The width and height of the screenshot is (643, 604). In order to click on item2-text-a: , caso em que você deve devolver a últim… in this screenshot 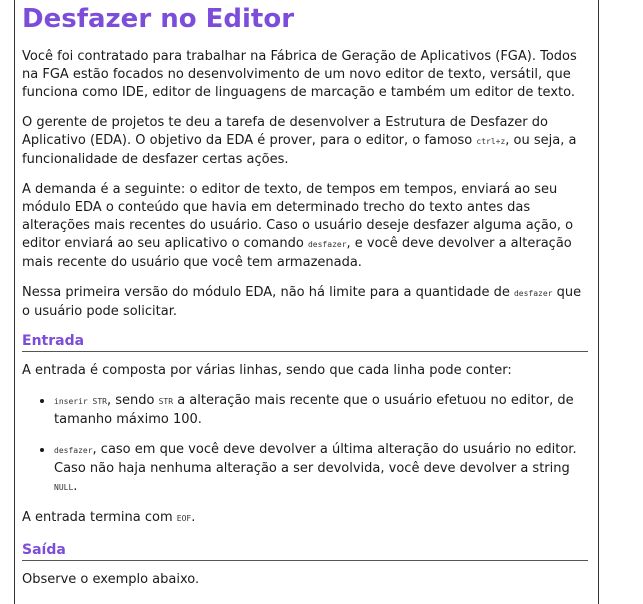, I will do `click(315, 459)`.